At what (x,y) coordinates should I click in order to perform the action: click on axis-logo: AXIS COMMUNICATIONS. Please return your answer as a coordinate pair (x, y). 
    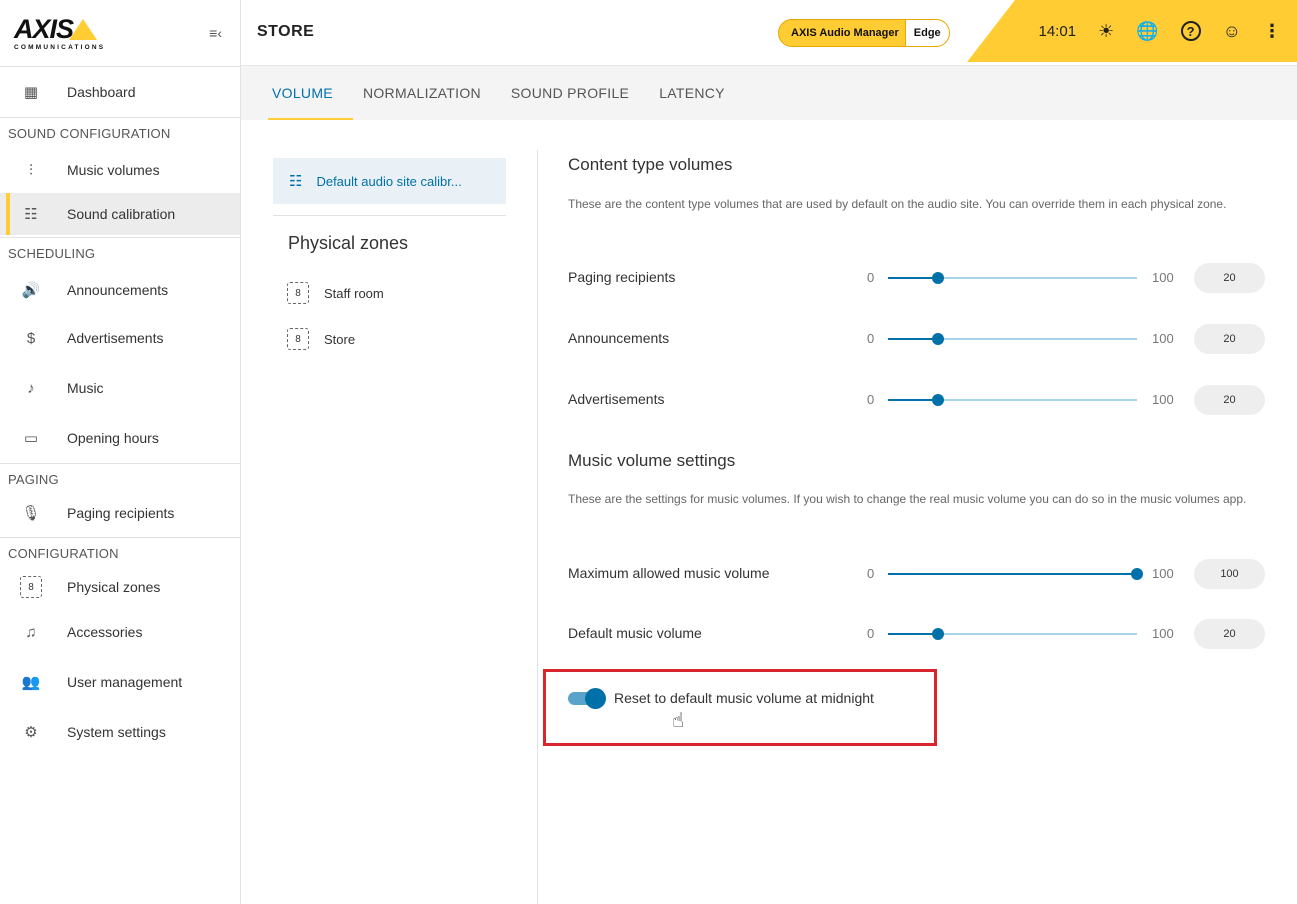
    Looking at the image, I should click on (60, 33).